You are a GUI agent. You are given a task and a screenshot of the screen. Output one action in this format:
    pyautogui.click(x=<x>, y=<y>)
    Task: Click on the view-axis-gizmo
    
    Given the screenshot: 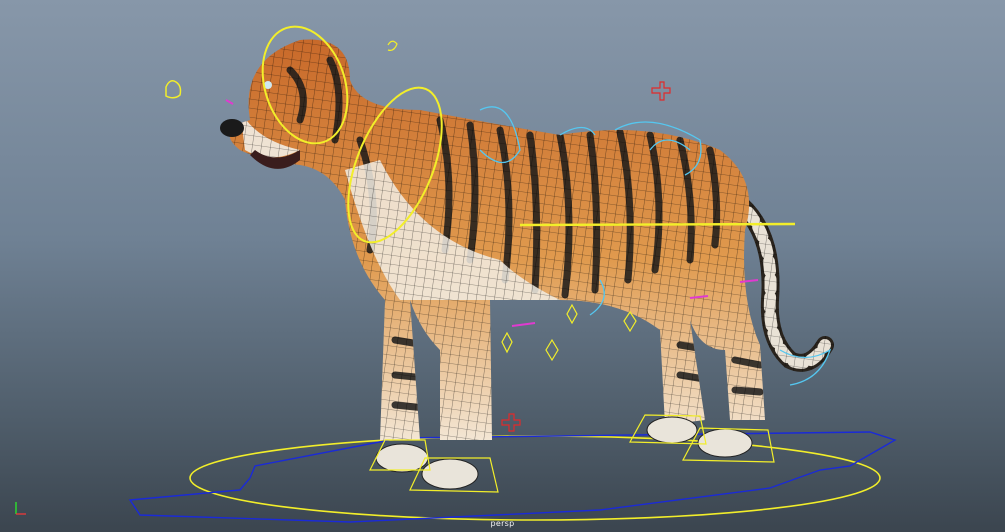 What is the action you would take?
    pyautogui.click(x=20, y=508)
    